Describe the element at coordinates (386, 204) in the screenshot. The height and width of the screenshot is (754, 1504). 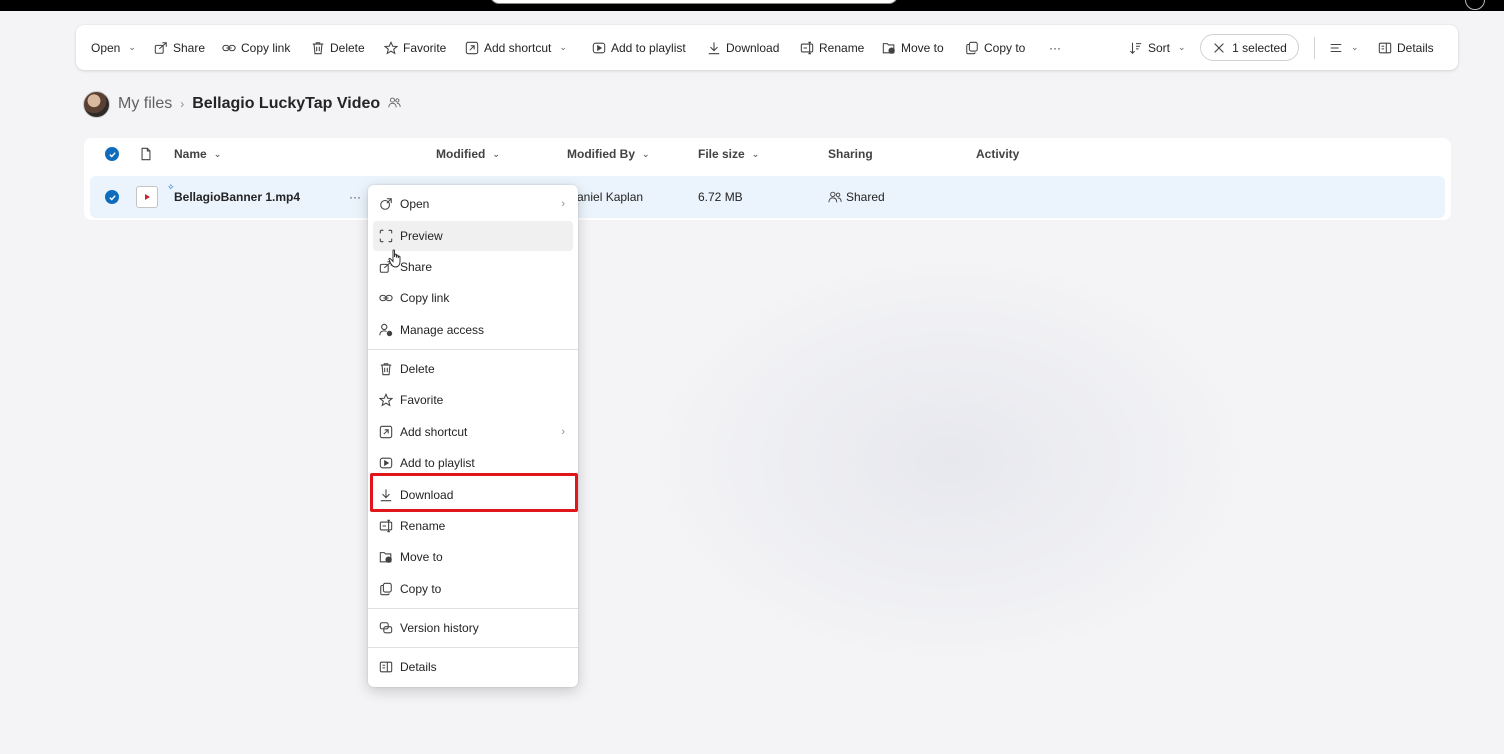
I see `open-icon` at that location.